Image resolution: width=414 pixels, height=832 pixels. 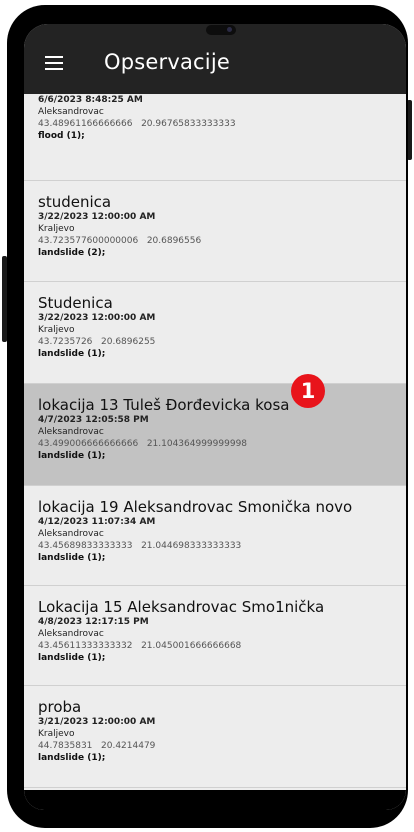 I want to click on observation-coordinates: 43.48961166666666 20.96765833333333, so click(x=222, y=124).